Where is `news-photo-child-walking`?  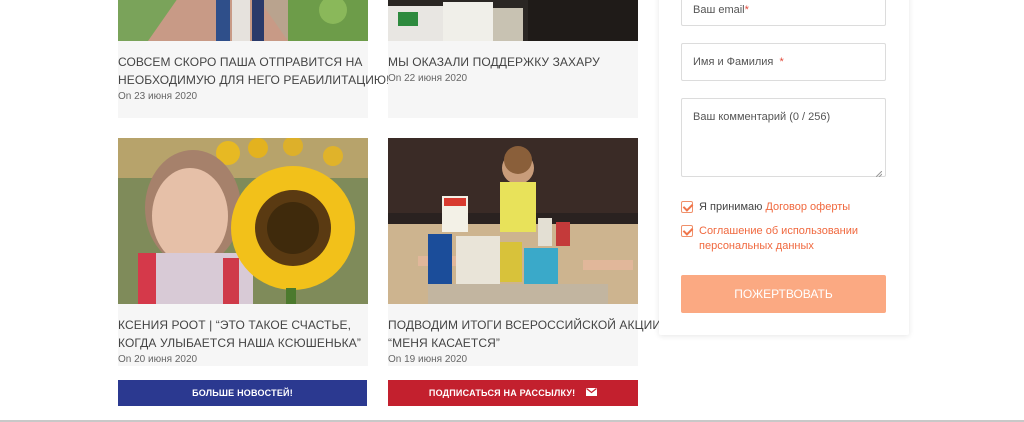
news-photo-child-walking is located at coordinates (243, 20).